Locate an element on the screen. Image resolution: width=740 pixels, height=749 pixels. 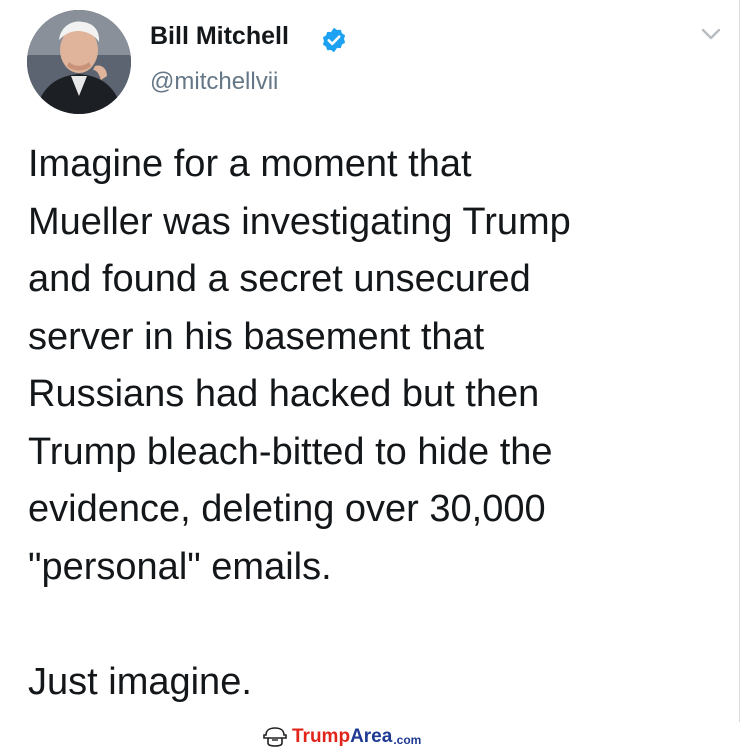
avatar is located at coordinates (79, 62).